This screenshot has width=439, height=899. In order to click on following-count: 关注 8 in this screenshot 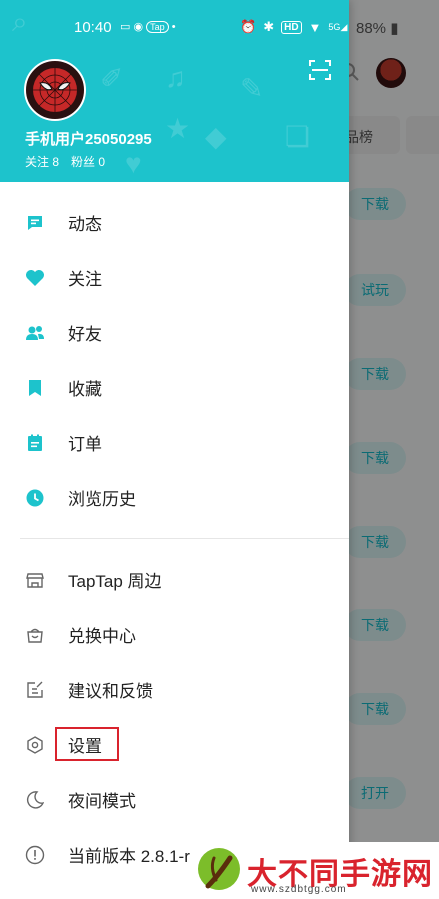, I will do `click(42, 161)`.